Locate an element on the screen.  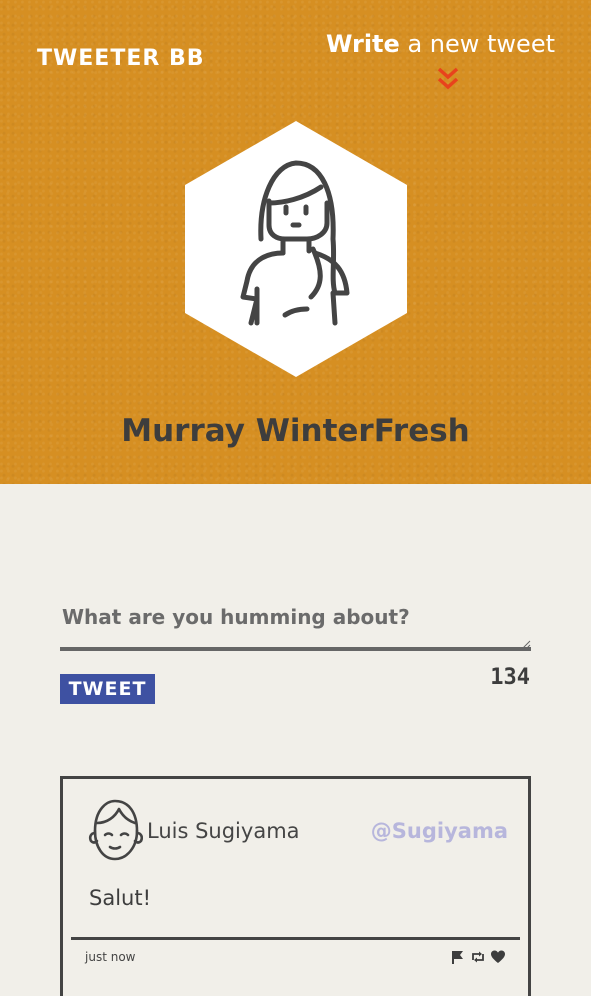
woman-avatar-icon is located at coordinates (296, 249).